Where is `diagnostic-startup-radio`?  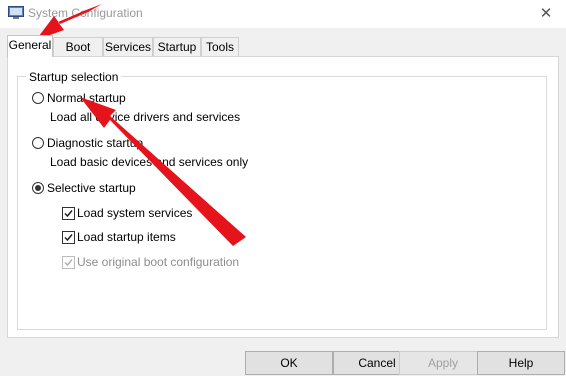 diagnostic-startup-radio is located at coordinates (38, 143).